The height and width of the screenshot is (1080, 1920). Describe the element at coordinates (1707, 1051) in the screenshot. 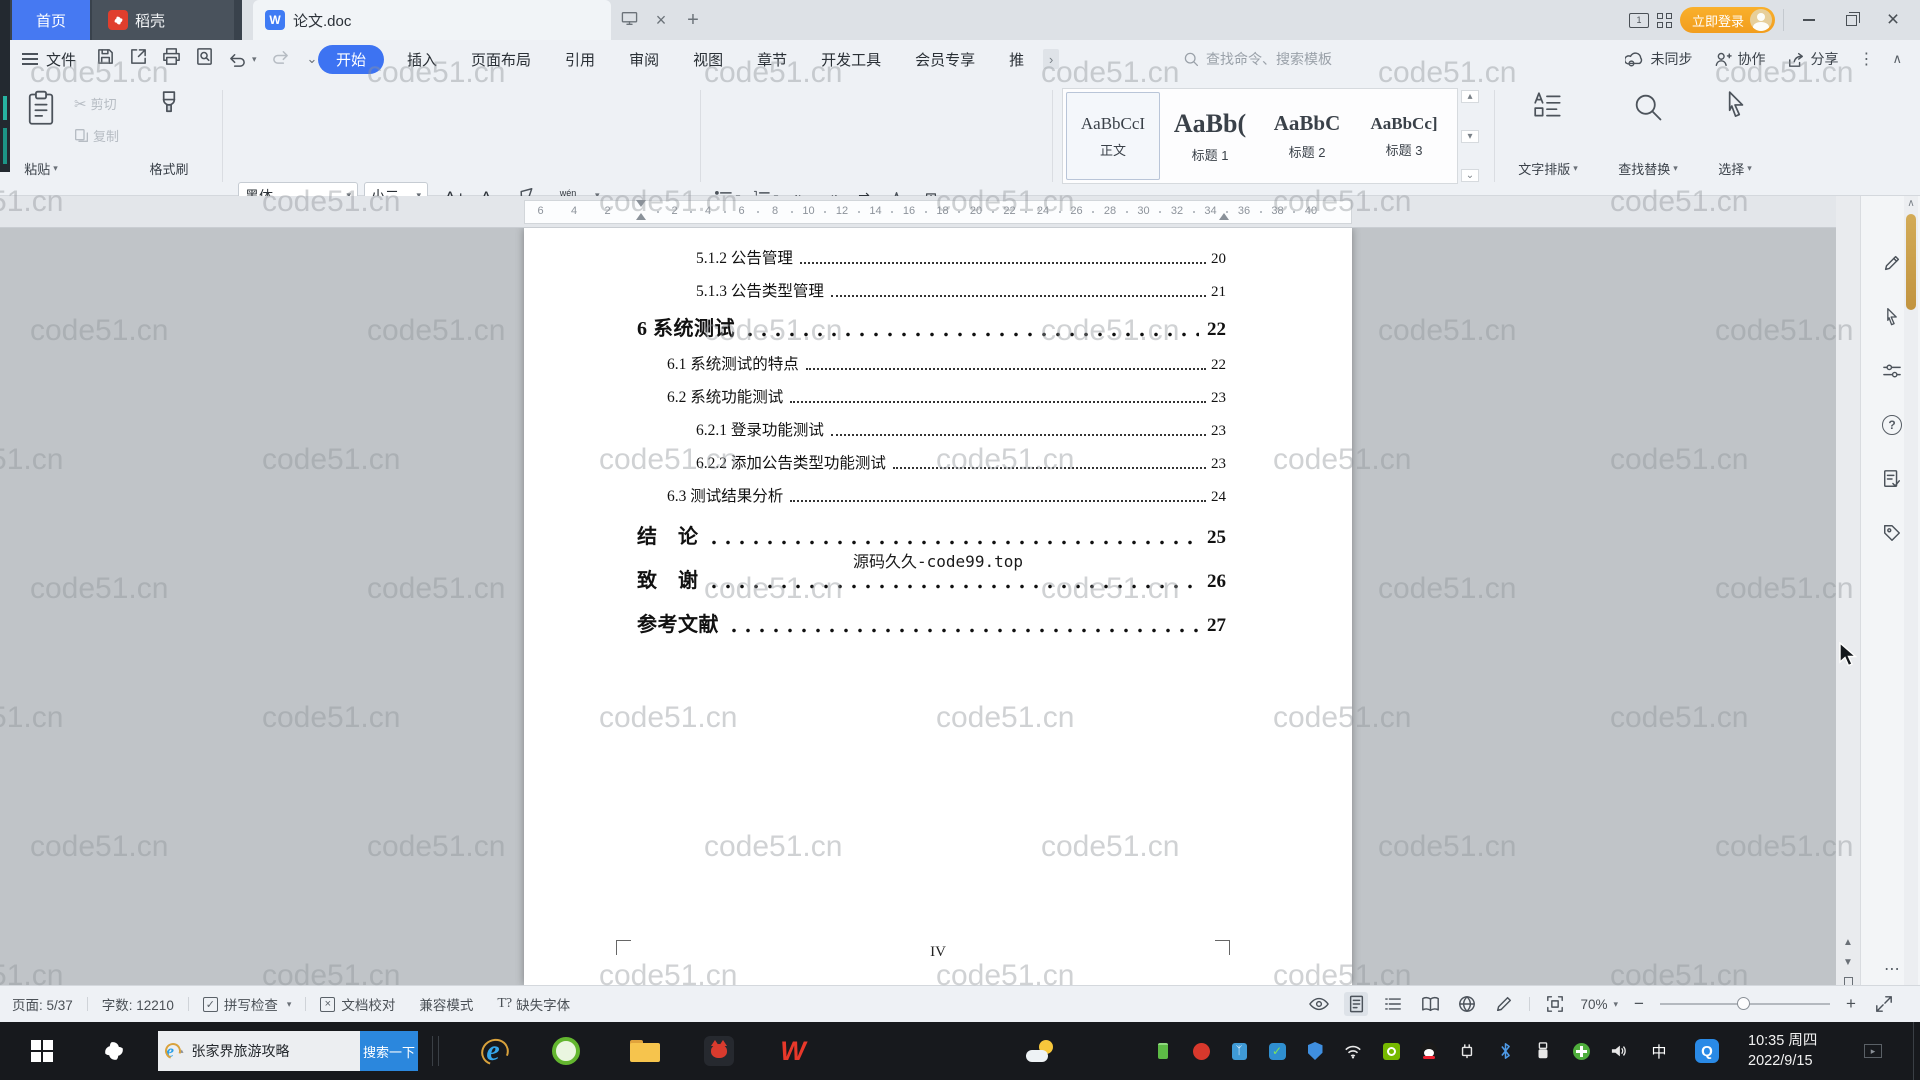

I see `search-q-icon: Q` at that location.